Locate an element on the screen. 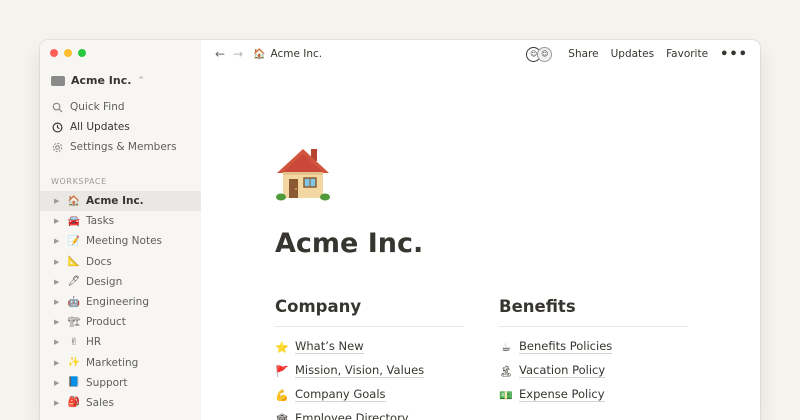 This screenshot has height=420, width=800. book-icon: 📘 is located at coordinates (74, 383).